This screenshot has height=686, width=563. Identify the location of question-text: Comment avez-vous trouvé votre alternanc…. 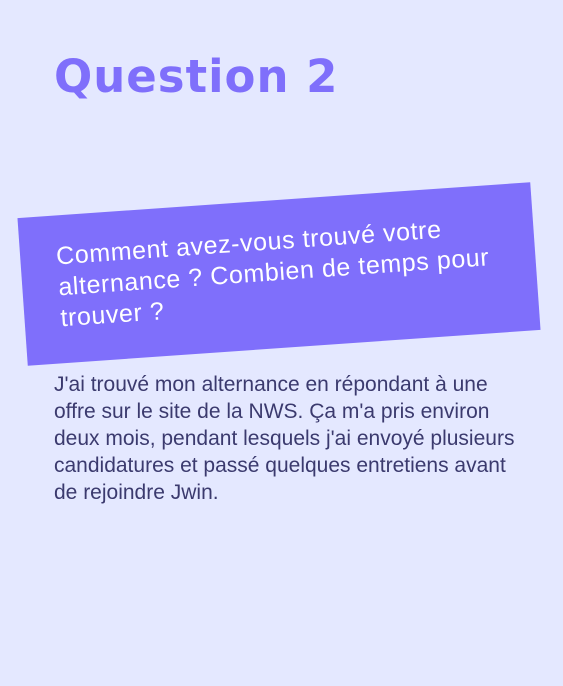
(273, 274).